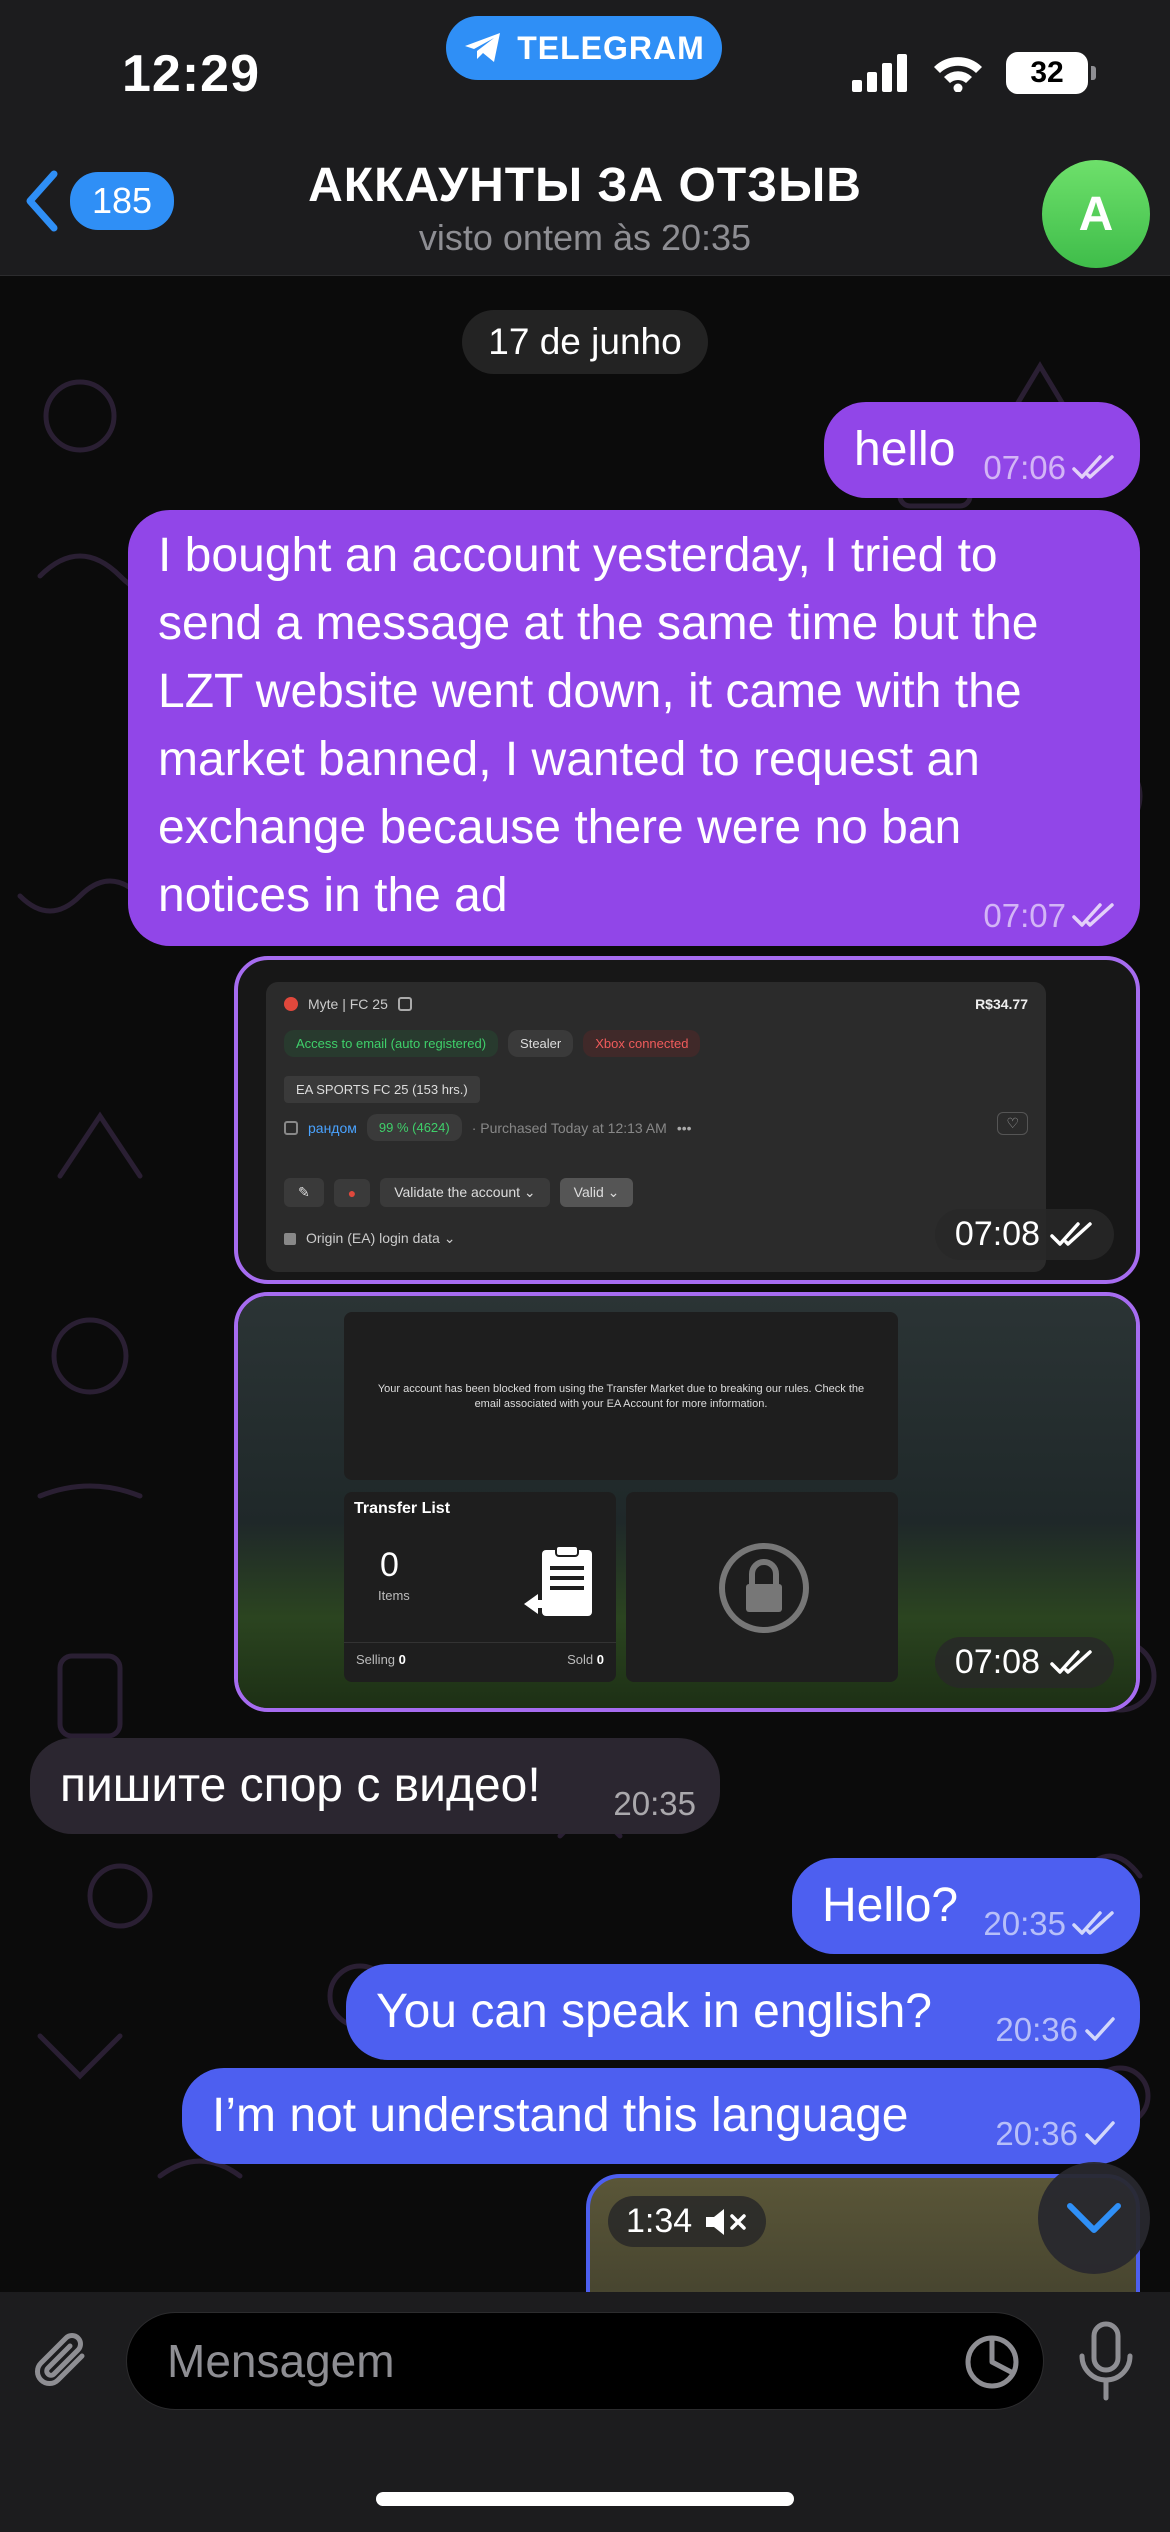 Image resolution: width=1170 pixels, height=2532 pixels. Describe the element at coordinates (65, 2363) in the screenshot. I see `attach-paperclip-icon` at that location.